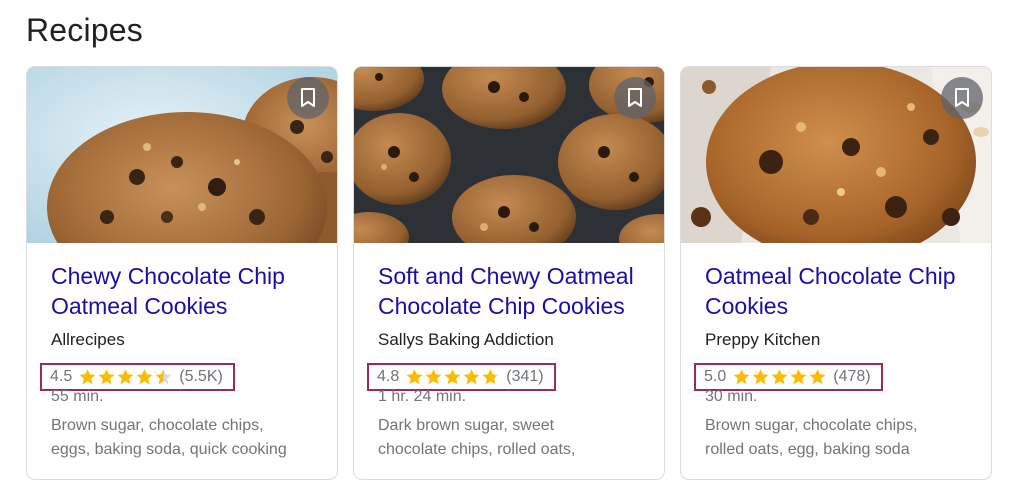 The height and width of the screenshot is (502, 1024). I want to click on rating-row: 5.0 (478), so click(788, 377).